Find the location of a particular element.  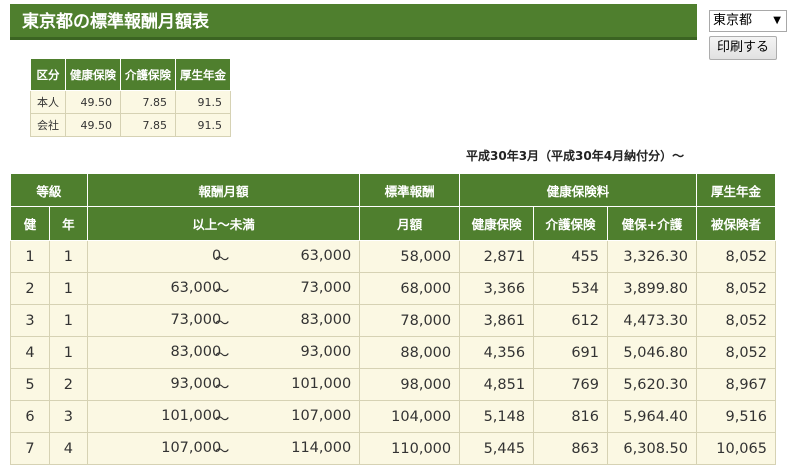

range-upper: 114,000 is located at coordinates (321, 448).